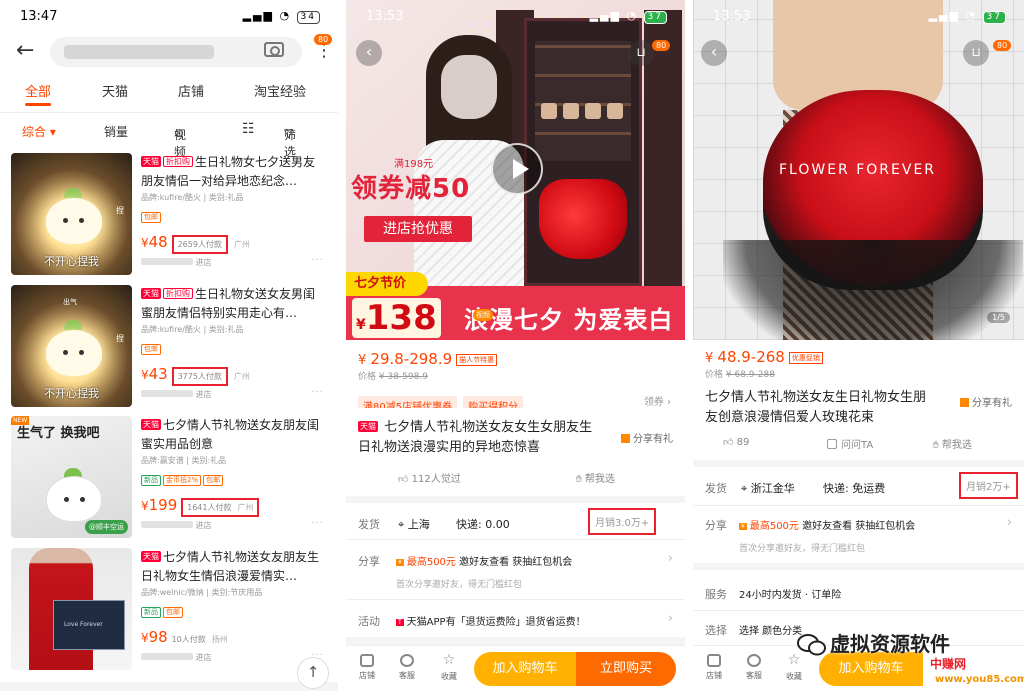 This screenshot has width=1024, height=691. What do you see at coordinates (368, 426) in the screenshot?
I see `tmall-tag: 天猫` at bounding box center [368, 426].